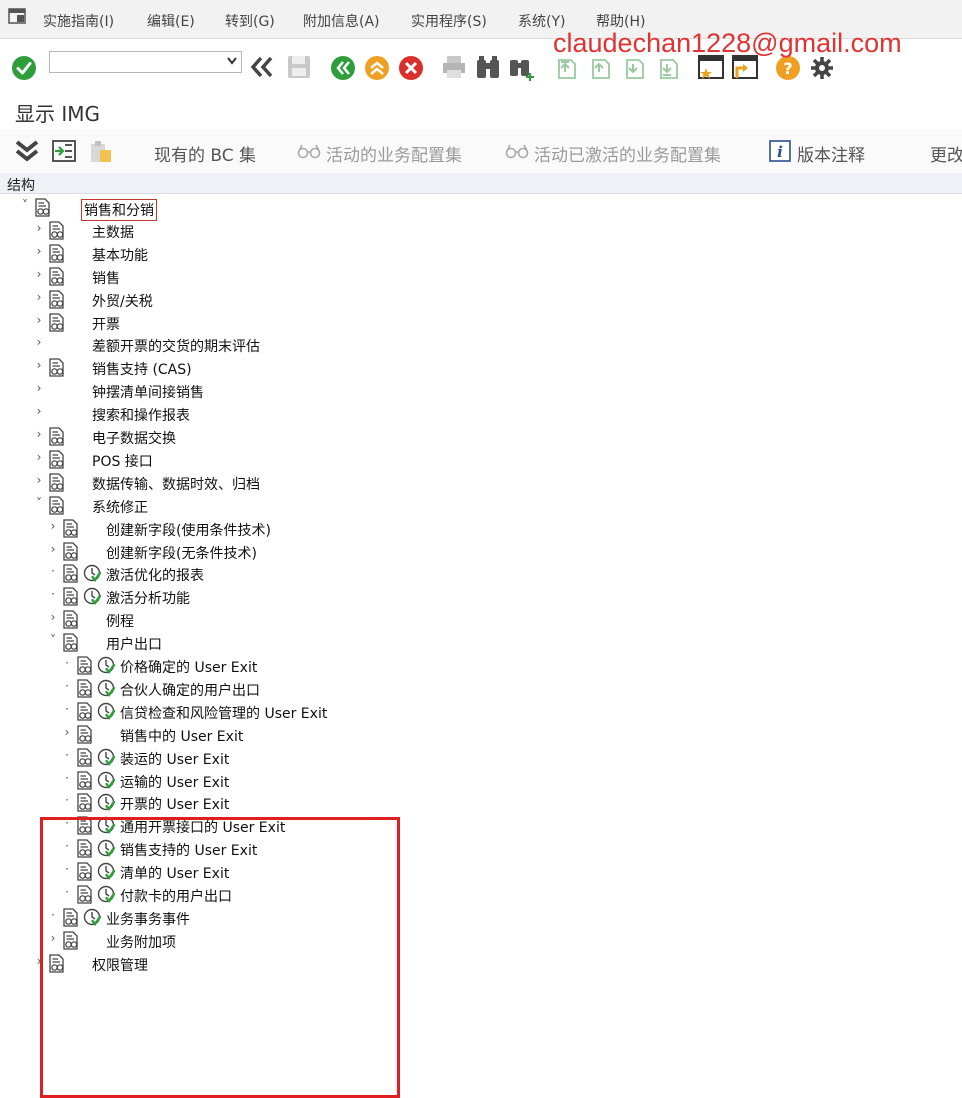 This screenshot has height=1098, width=962. I want to click on cancel-icon, so click(411, 68).